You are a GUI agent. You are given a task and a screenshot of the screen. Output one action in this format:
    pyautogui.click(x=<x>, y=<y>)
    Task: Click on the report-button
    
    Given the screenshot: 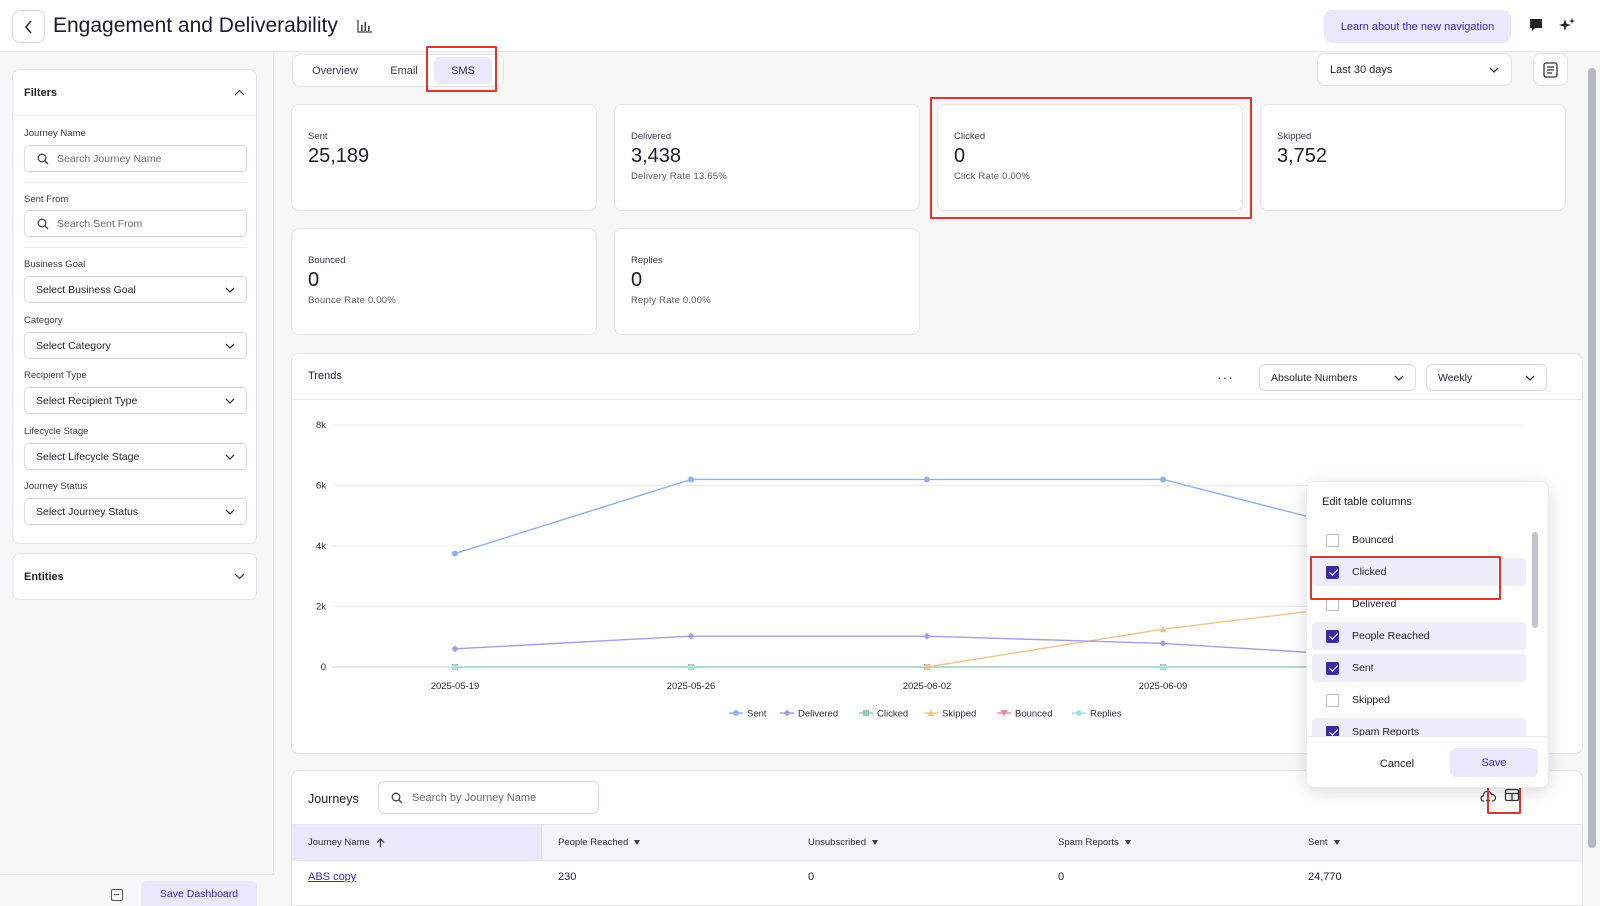 What is the action you would take?
    pyautogui.click(x=1550, y=69)
    